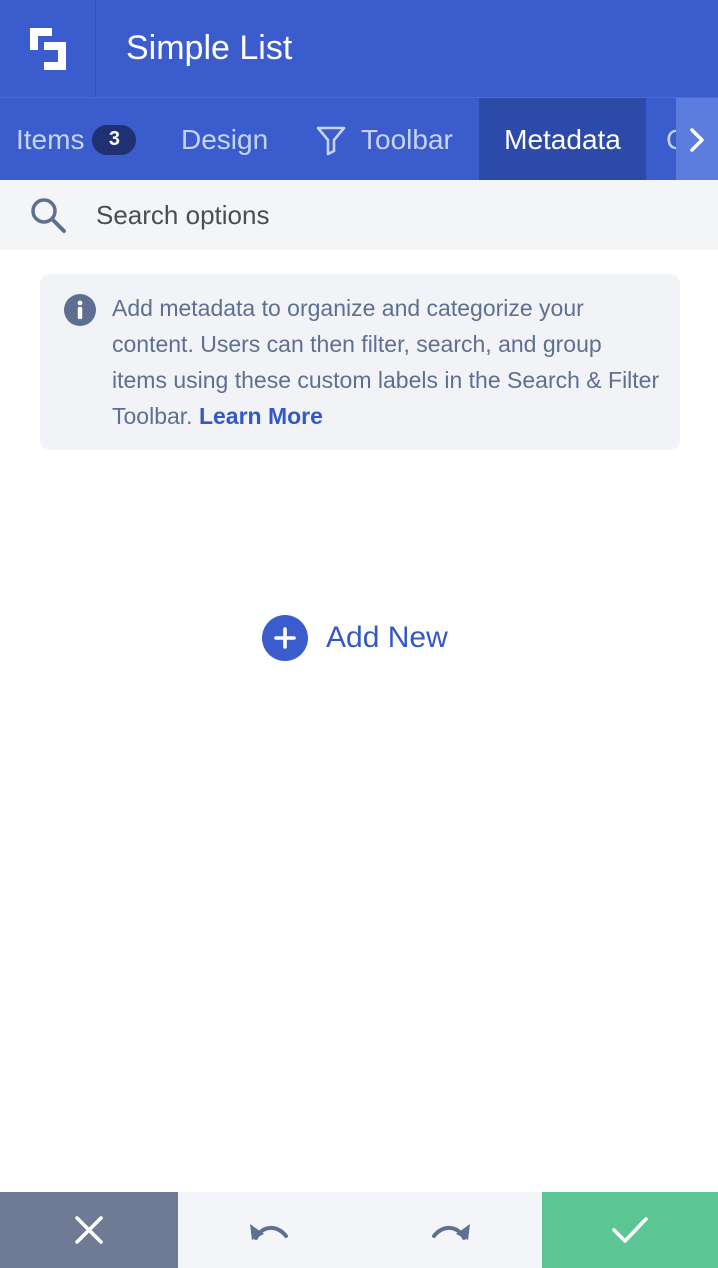  I want to click on app-header: Simple List, so click(359, 48).